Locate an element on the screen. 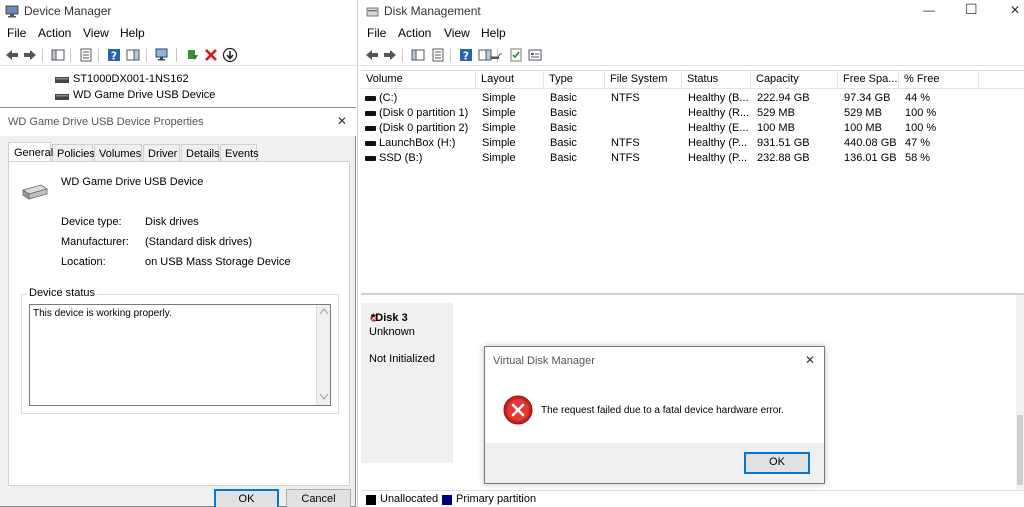 The width and height of the screenshot is (1024, 507). tab-label: Details is located at coordinates (203, 154).